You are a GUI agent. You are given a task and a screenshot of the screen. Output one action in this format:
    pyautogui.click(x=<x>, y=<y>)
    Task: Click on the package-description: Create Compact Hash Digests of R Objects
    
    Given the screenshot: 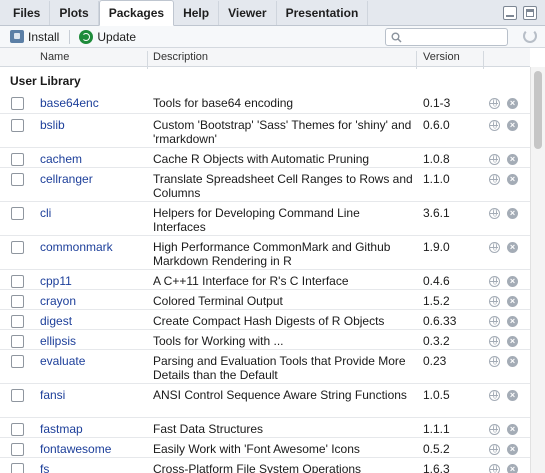 What is the action you would take?
    pyautogui.click(x=269, y=321)
    